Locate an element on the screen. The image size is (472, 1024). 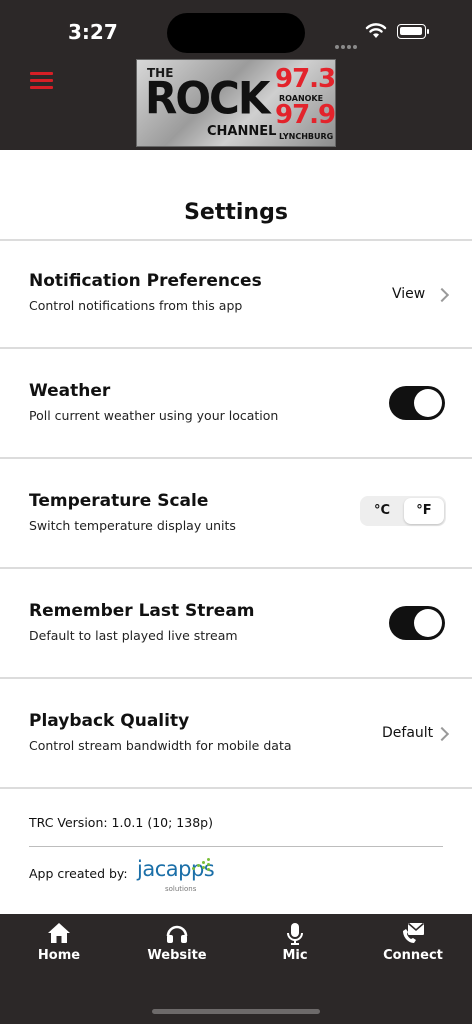
logo-frequency-2: 97.9 is located at coordinates (305, 115).